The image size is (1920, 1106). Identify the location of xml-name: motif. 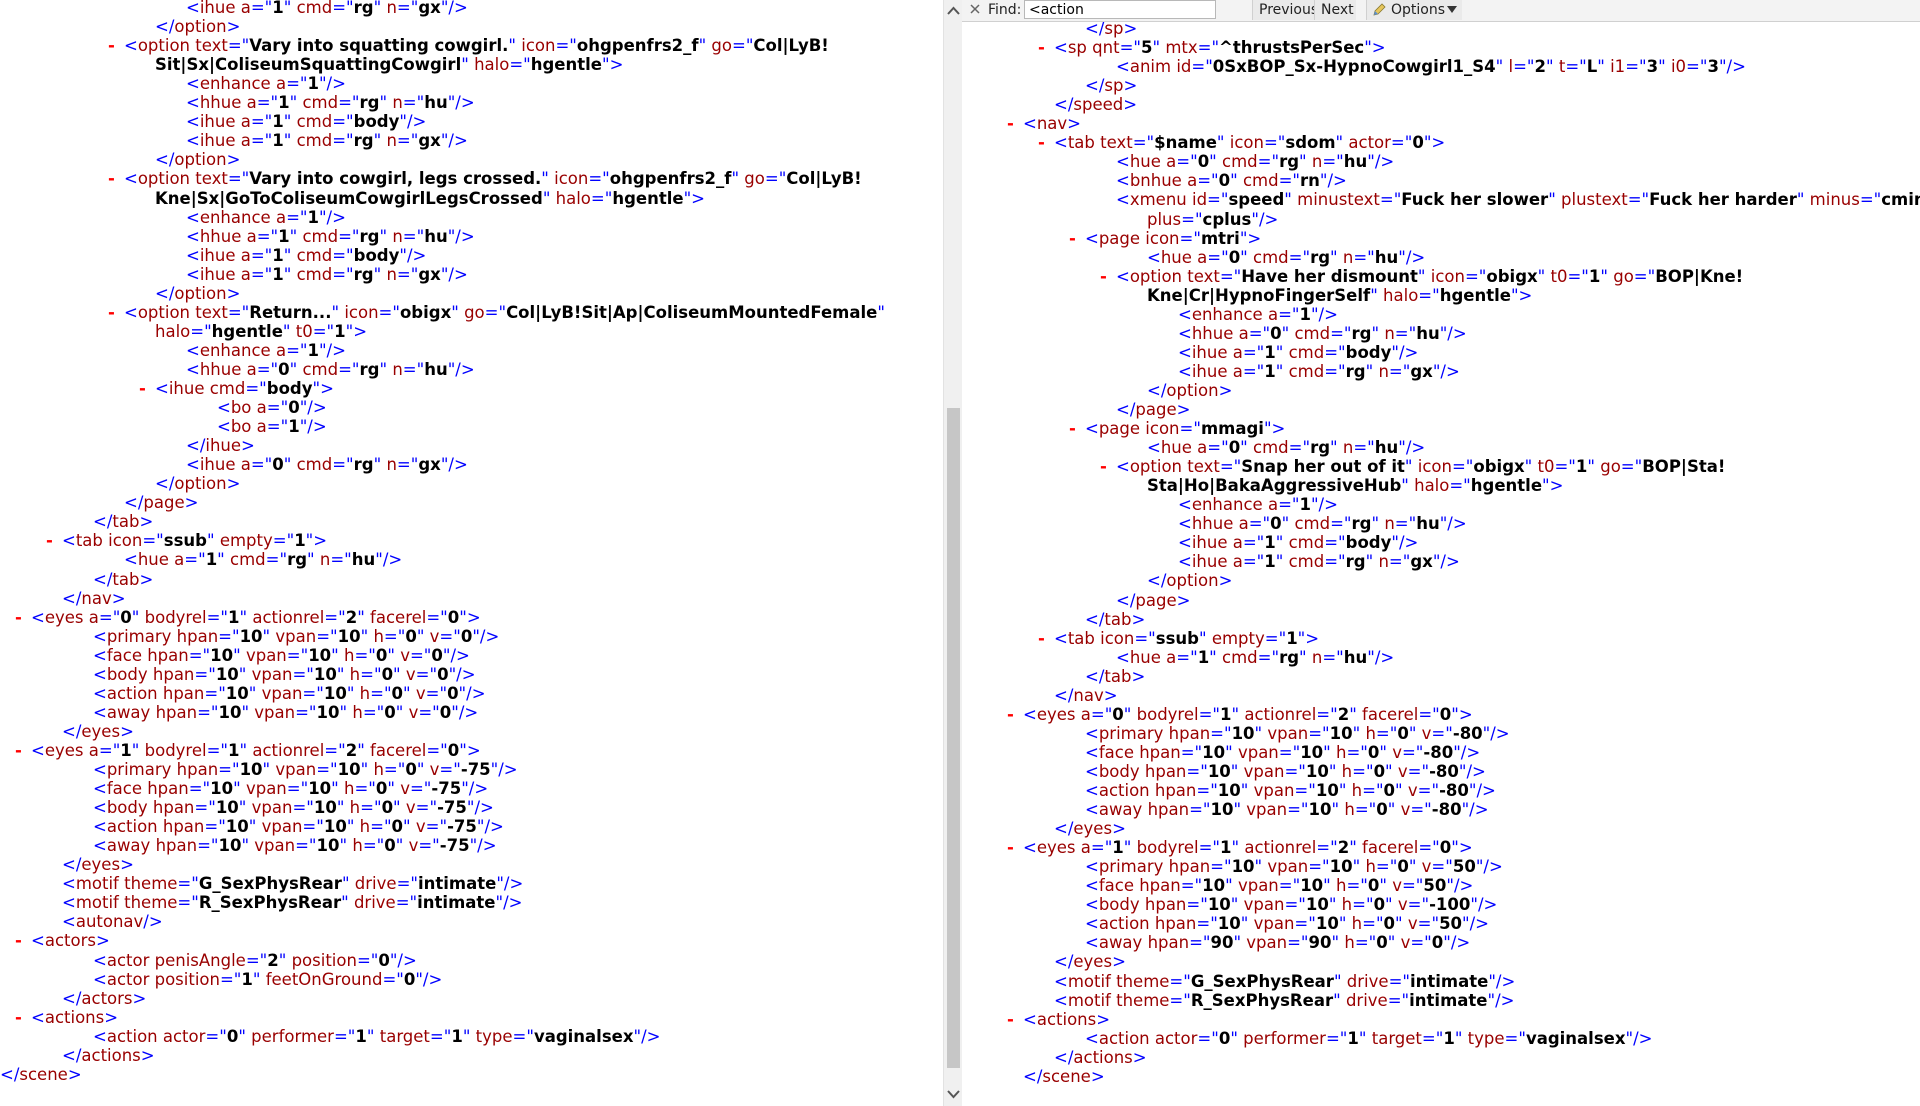
(100, 903).